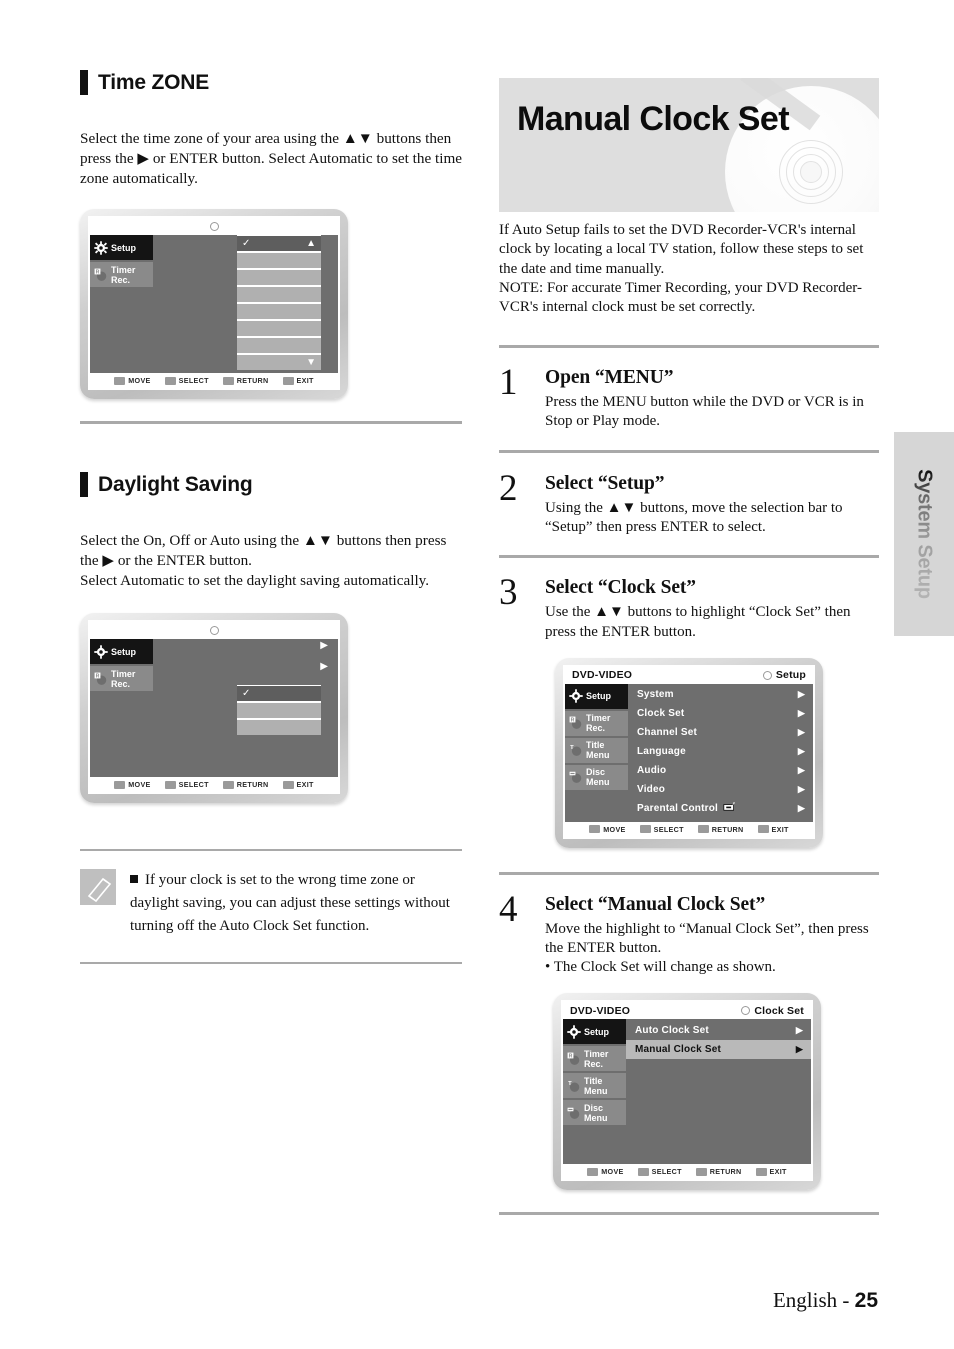 The height and width of the screenshot is (1349, 954). I want to click on menu-item-video: Video ▶, so click(720, 789).